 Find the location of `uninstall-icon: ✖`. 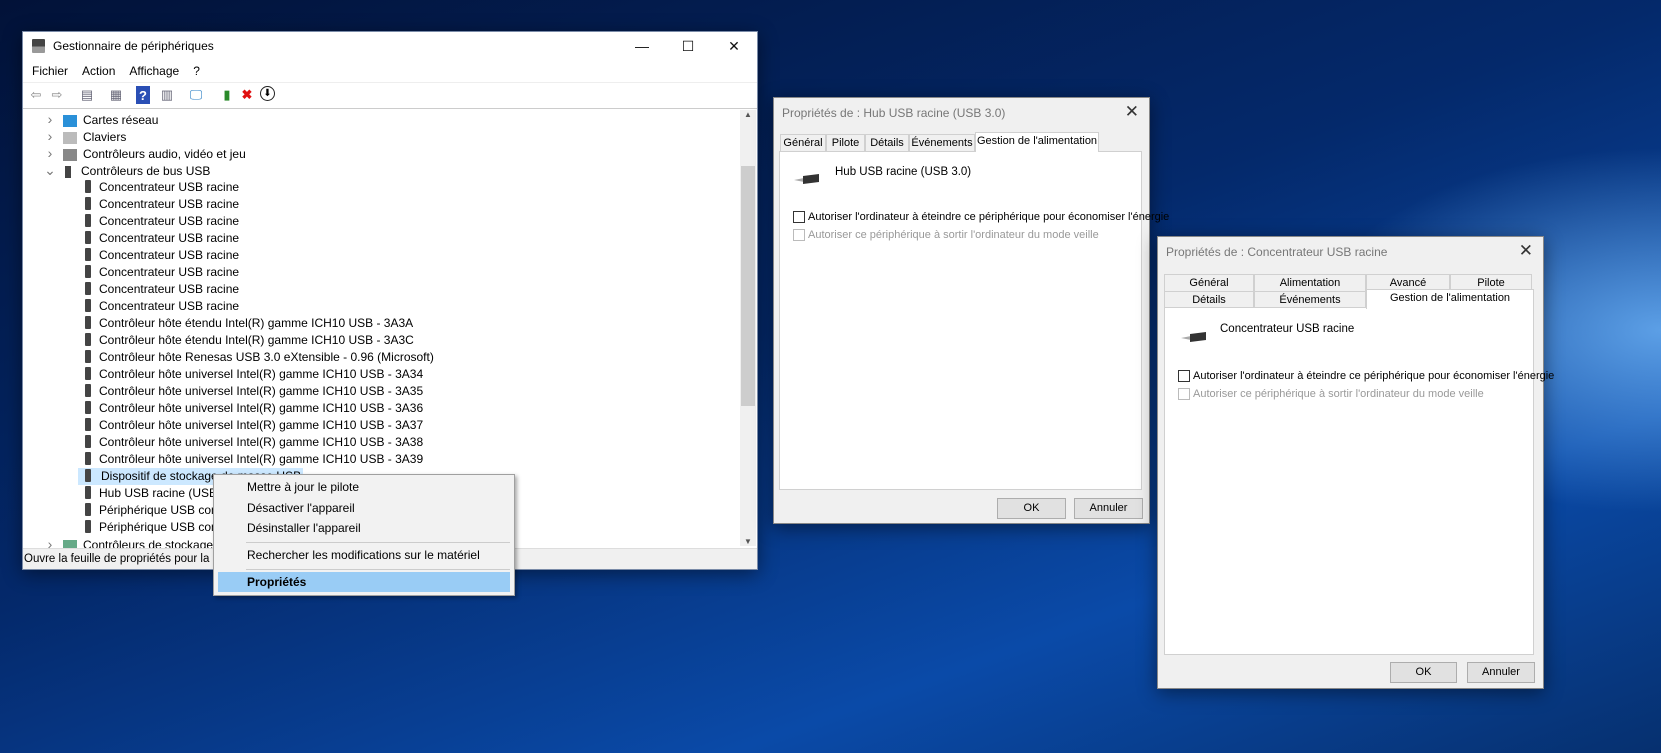

uninstall-icon: ✖ is located at coordinates (247, 95).